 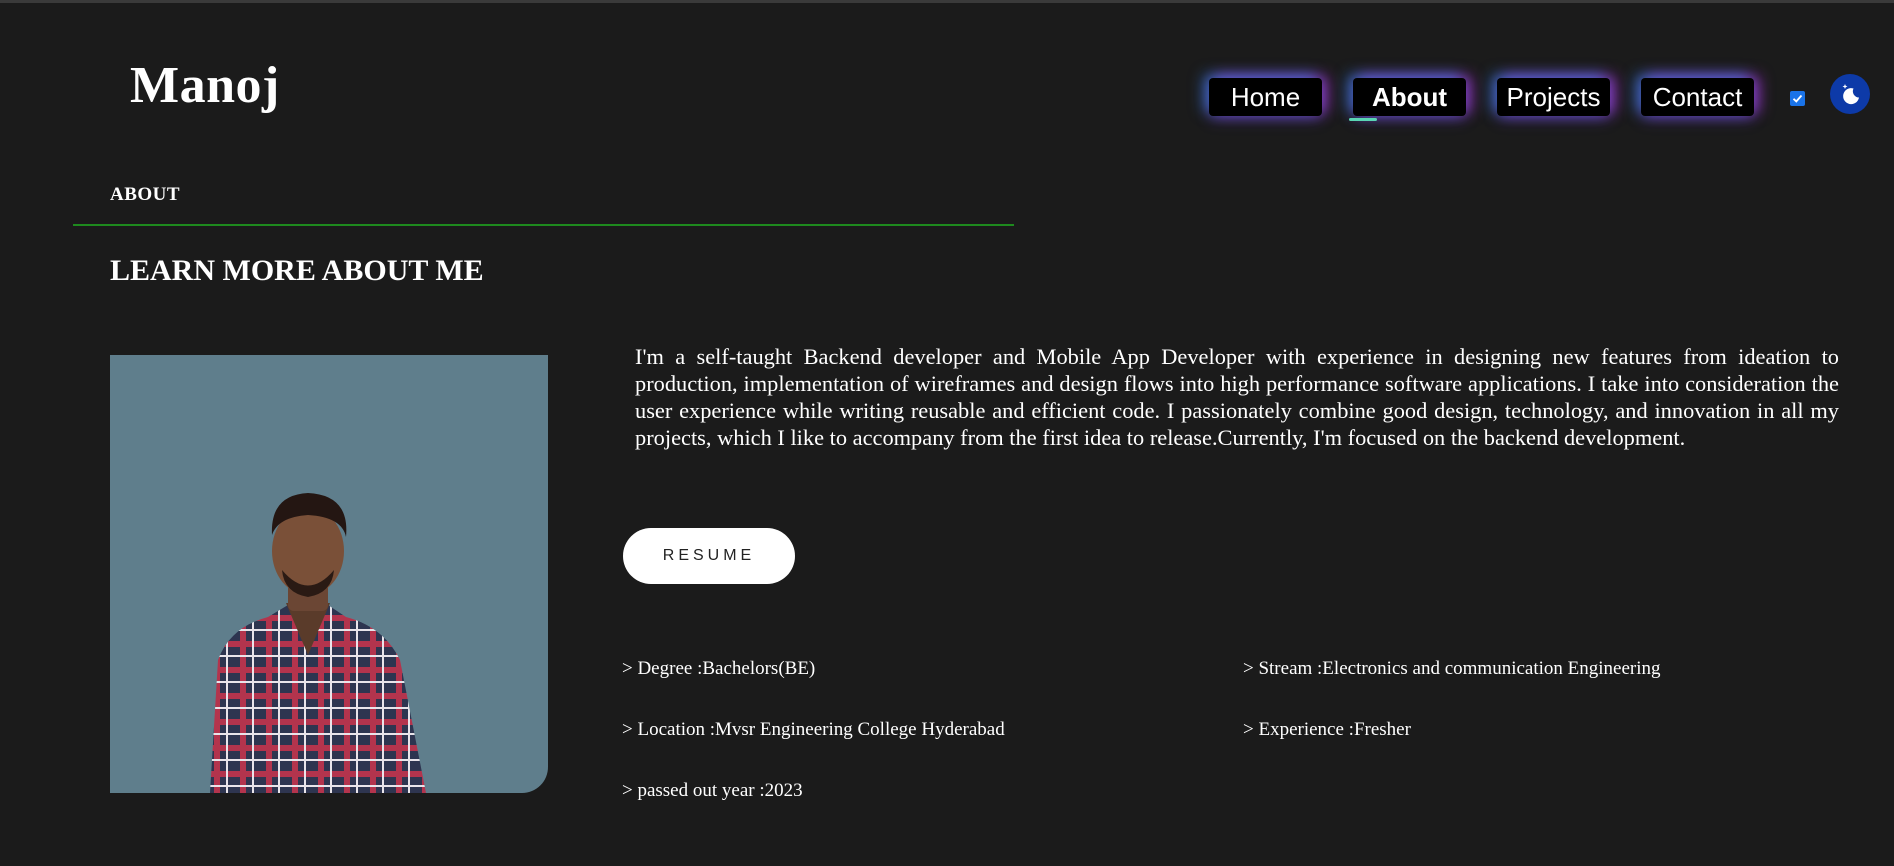 I want to click on section-heading: LEARN MORE ABOUT ME, so click(x=297, y=270).